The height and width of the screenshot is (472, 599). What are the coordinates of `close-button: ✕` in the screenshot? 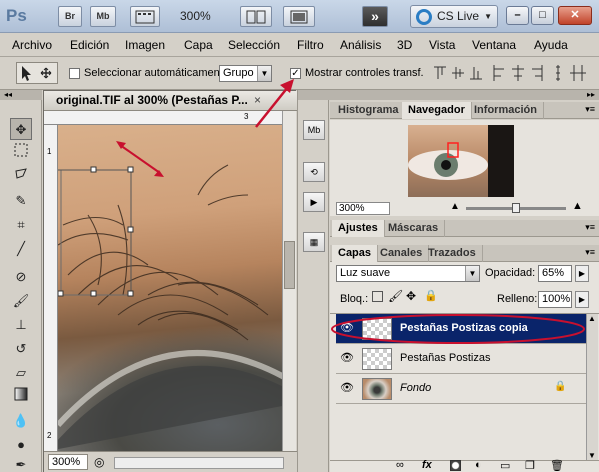 It's located at (575, 15).